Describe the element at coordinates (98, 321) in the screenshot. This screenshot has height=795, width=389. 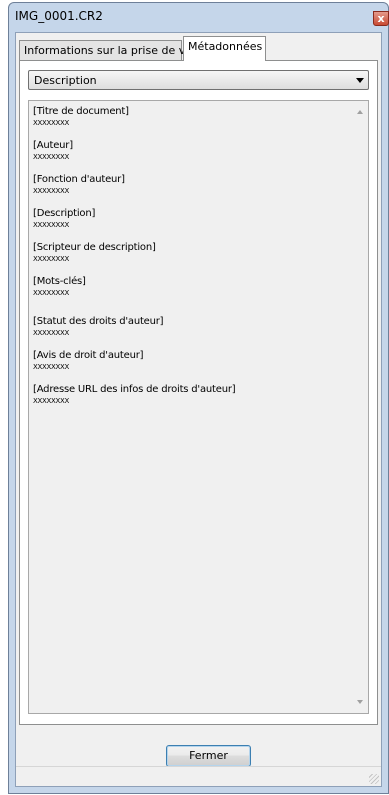
I see `metadata-label: [Statut des droits d'auteur]` at that location.